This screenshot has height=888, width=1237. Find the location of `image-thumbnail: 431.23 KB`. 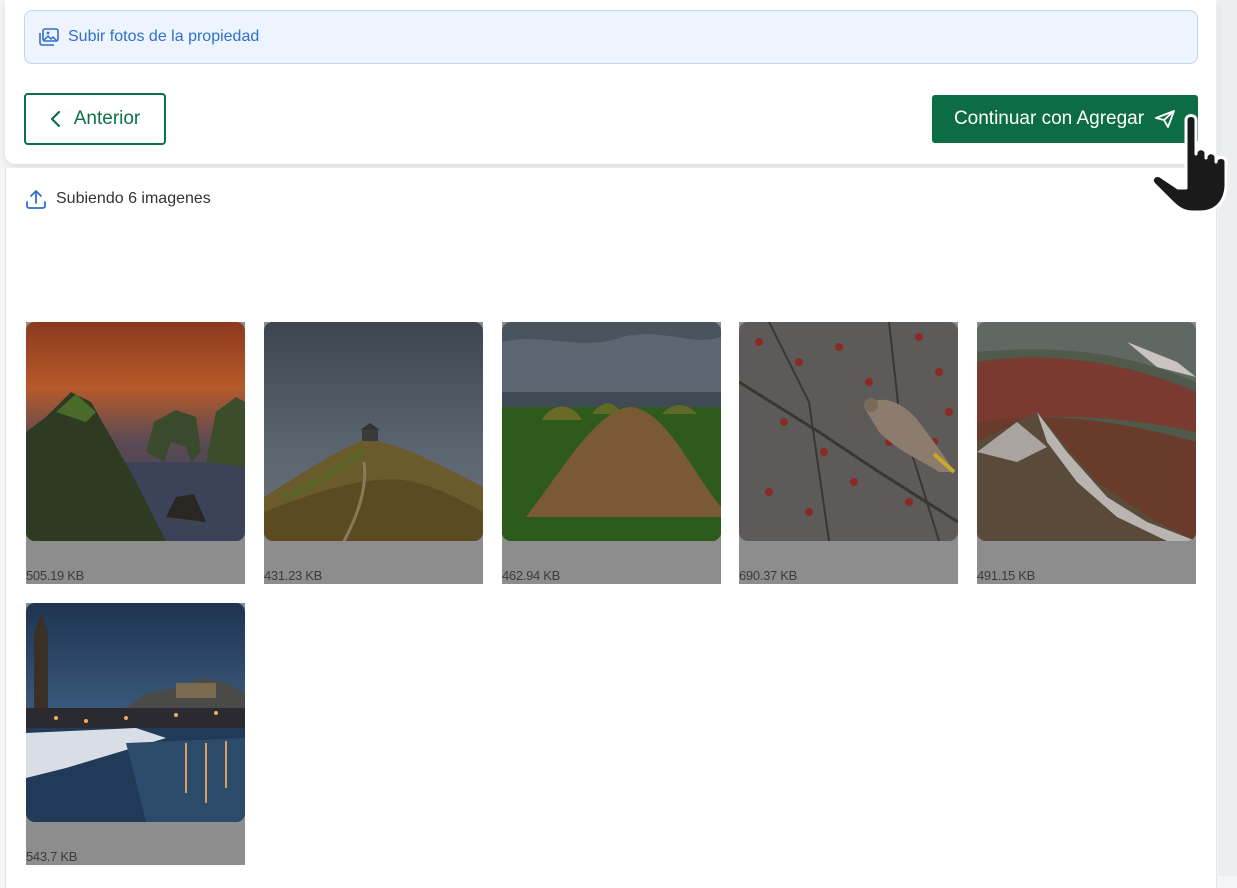

image-thumbnail: 431.23 KB is located at coordinates (373, 453).